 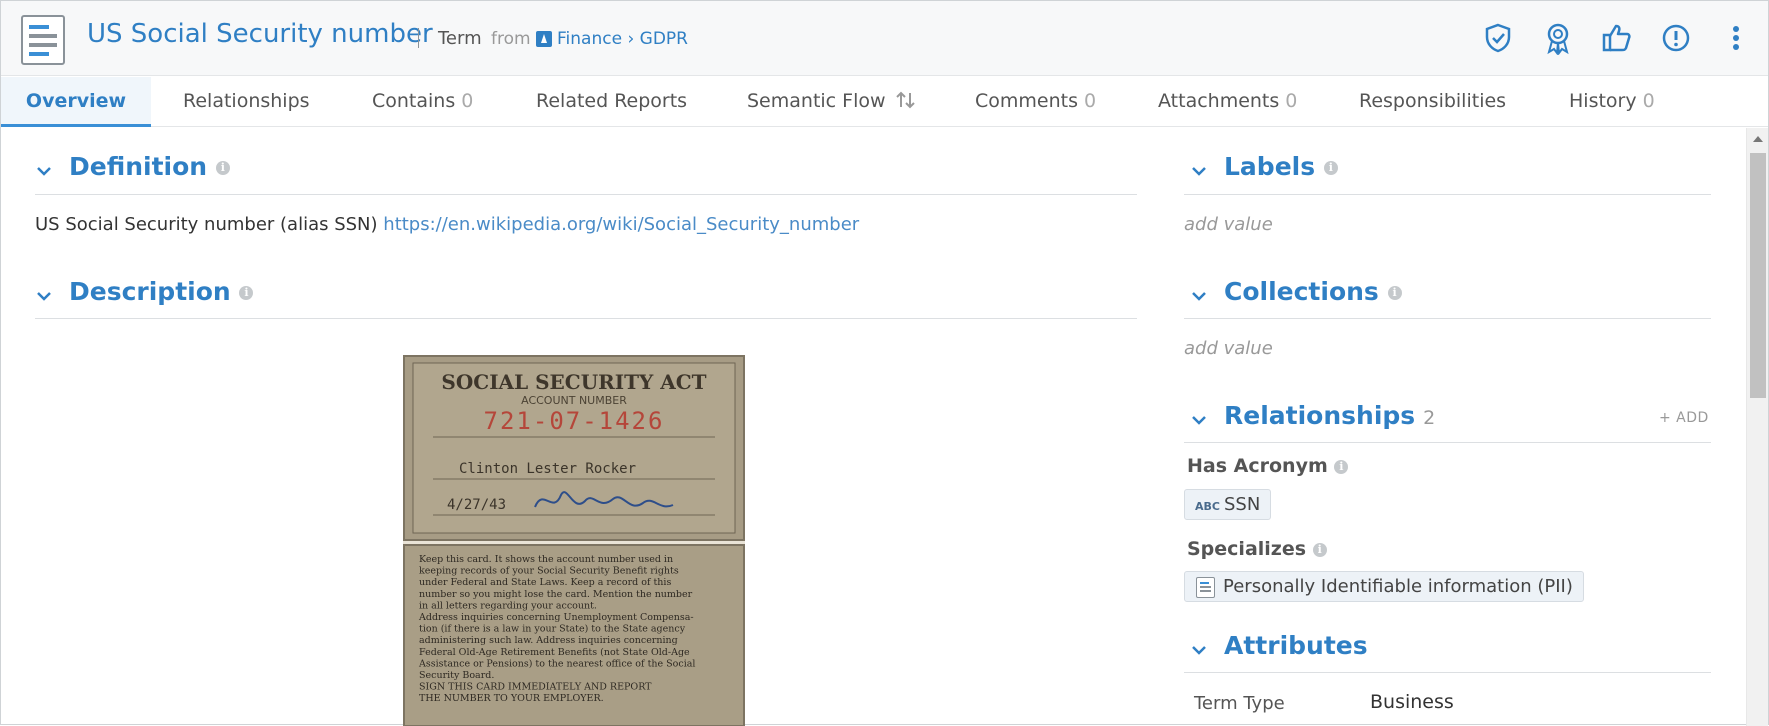 What do you see at coordinates (460, 38) in the screenshot?
I see `object-type: Term` at bounding box center [460, 38].